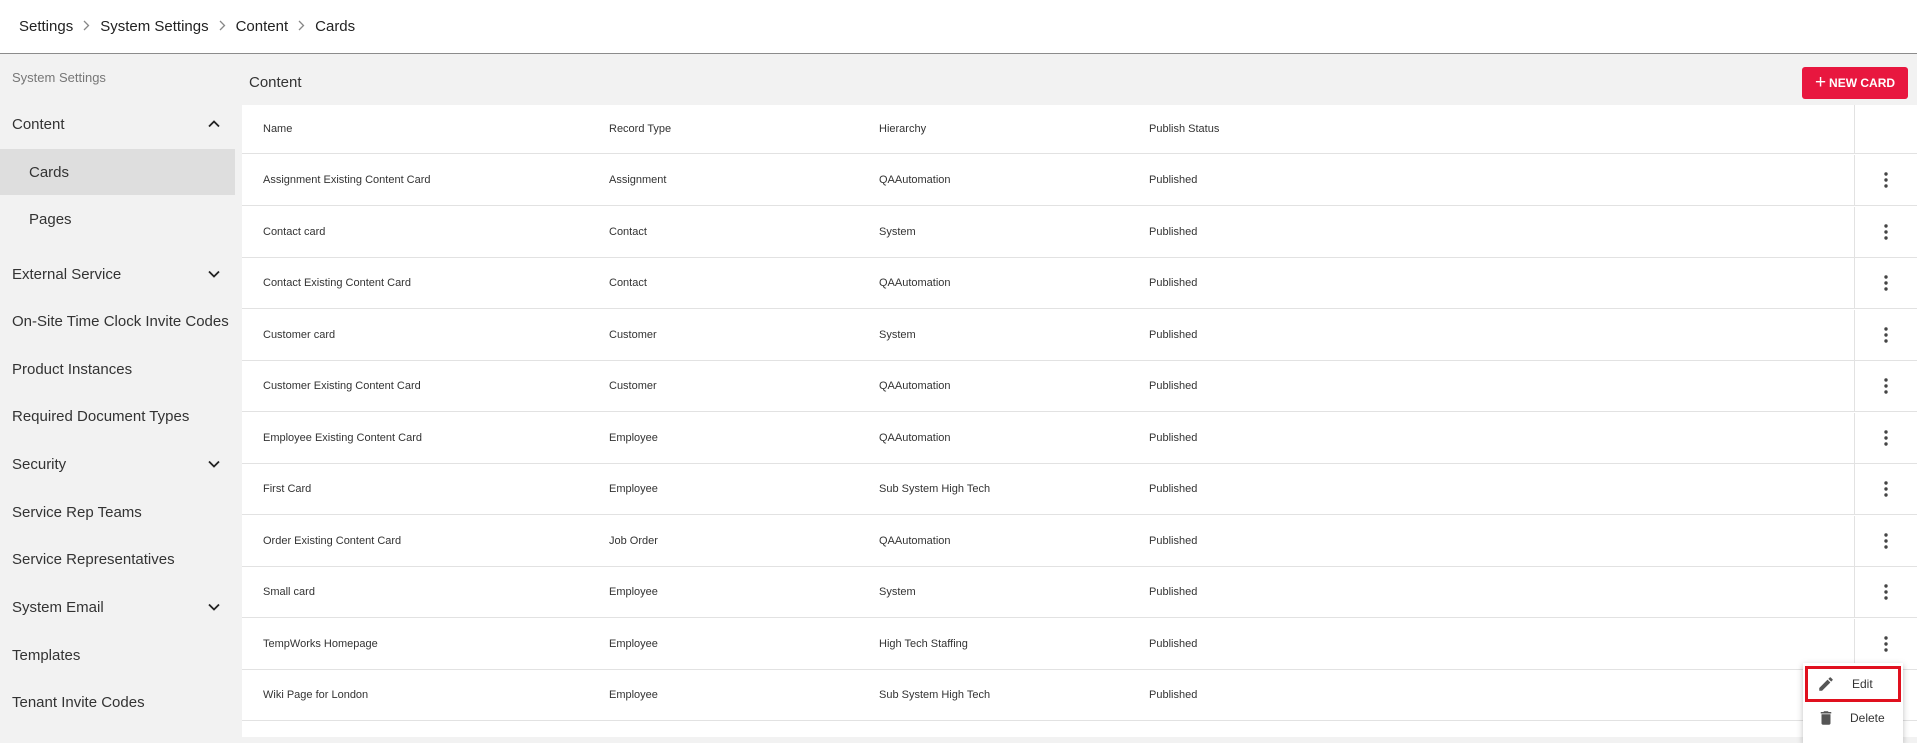 The image size is (1917, 743). What do you see at coordinates (117, 172) in the screenshot?
I see `sidebar-item-cards: Cards` at bounding box center [117, 172].